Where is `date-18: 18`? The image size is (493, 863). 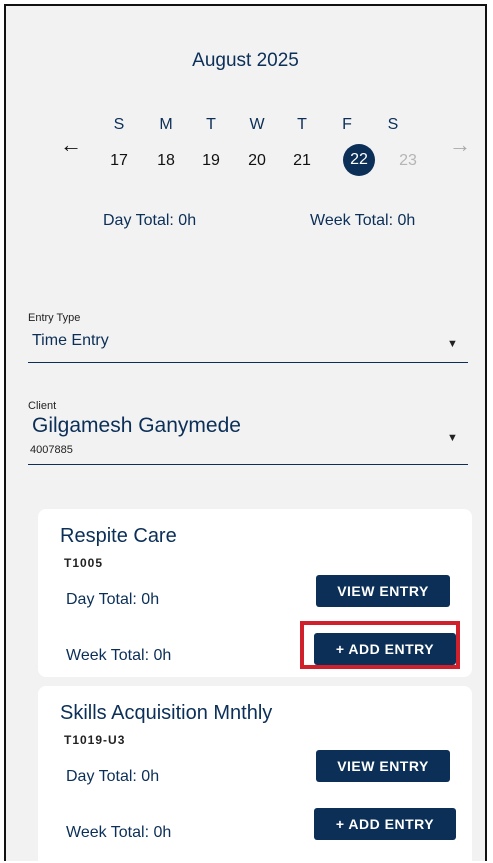 date-18: 18 is located at coordinates (166, 161).